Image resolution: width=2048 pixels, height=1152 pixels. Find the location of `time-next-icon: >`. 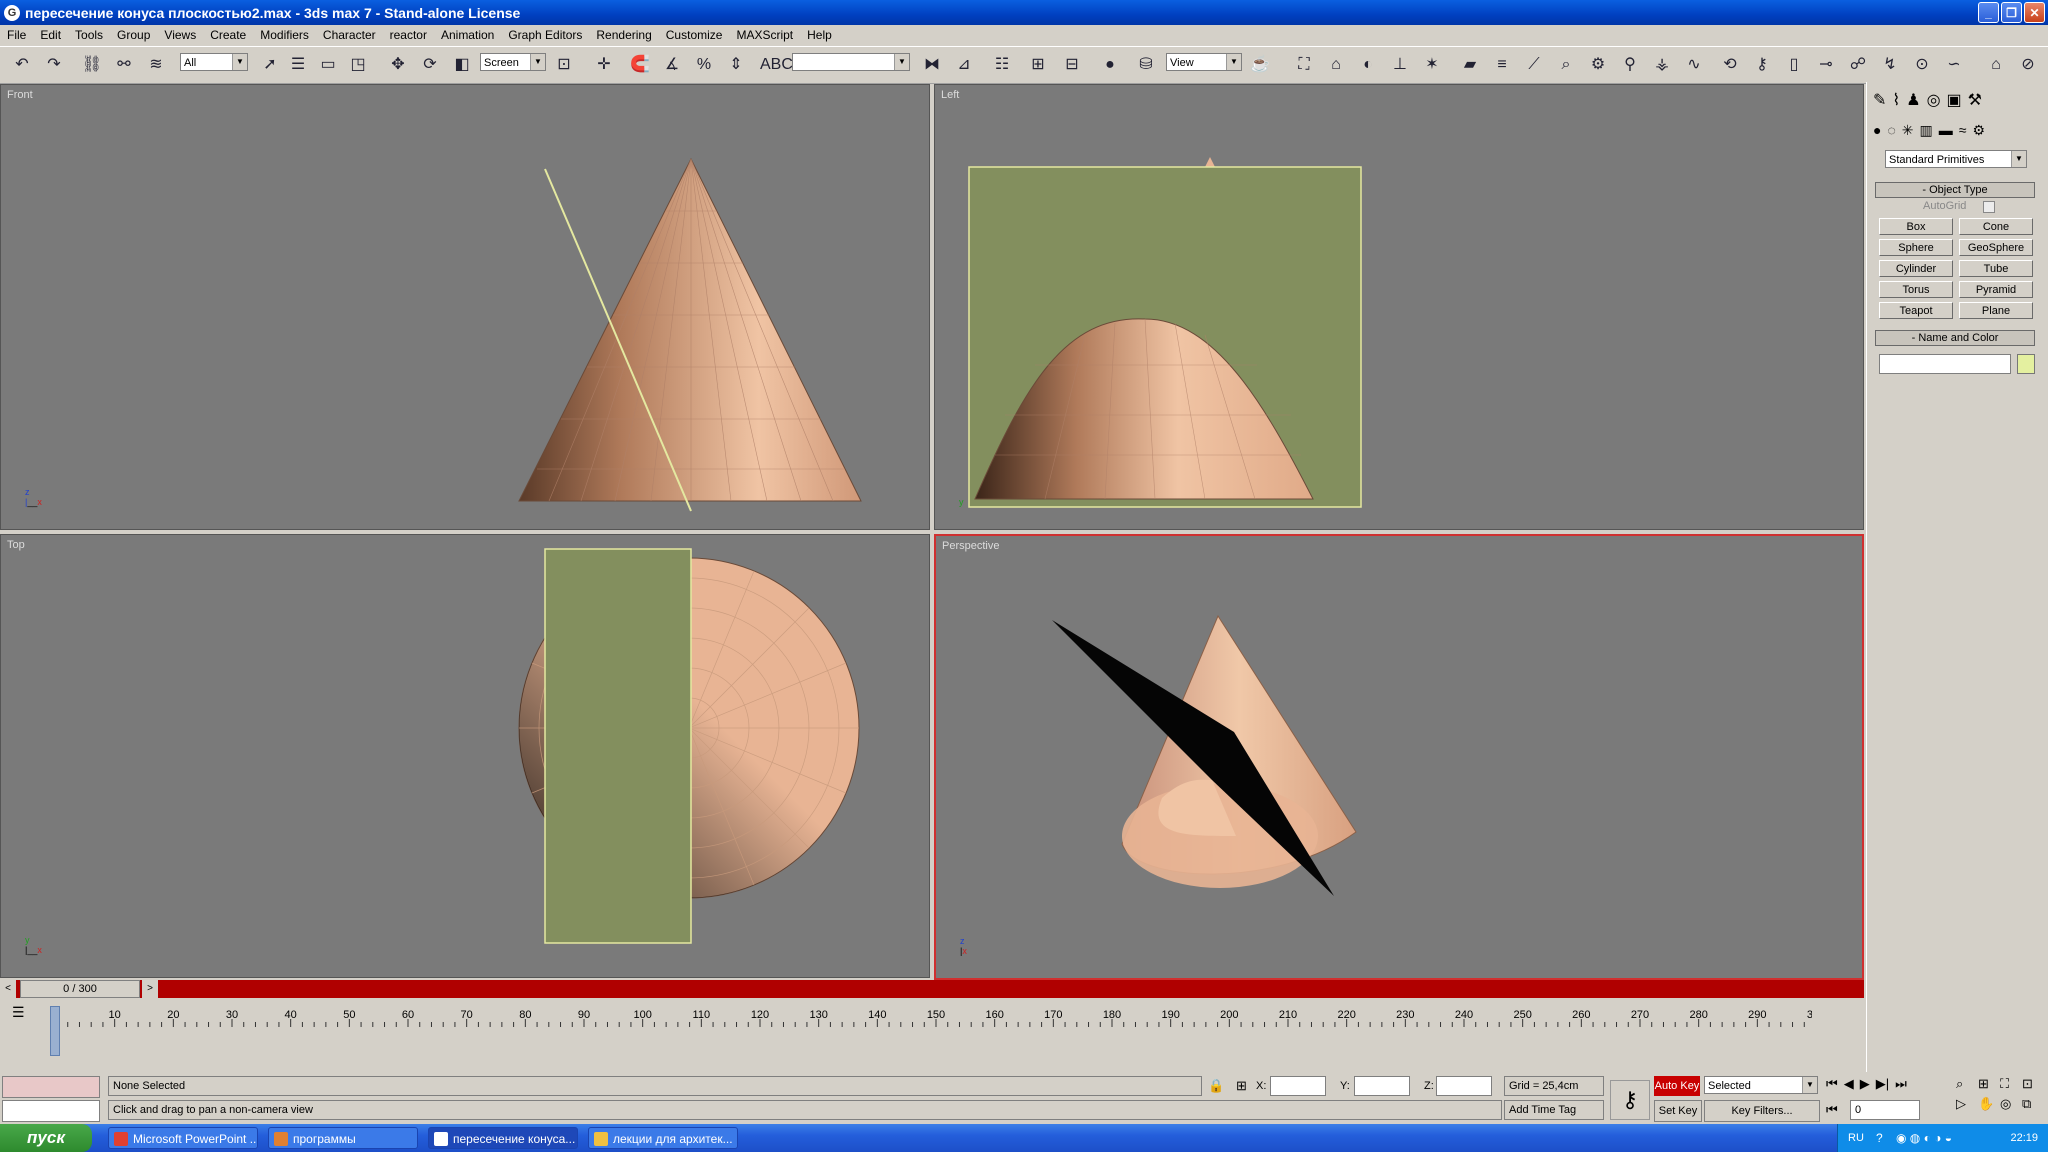

time-next-icon: > is located at coordinates (150, 989).